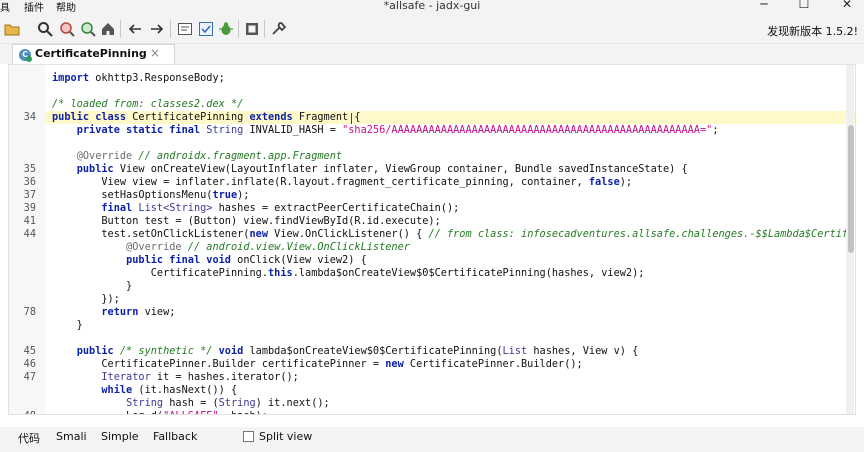  Describe the element at coordinates (120, 436) in the screenshot. I see `tab-simple: Simple` at that location.